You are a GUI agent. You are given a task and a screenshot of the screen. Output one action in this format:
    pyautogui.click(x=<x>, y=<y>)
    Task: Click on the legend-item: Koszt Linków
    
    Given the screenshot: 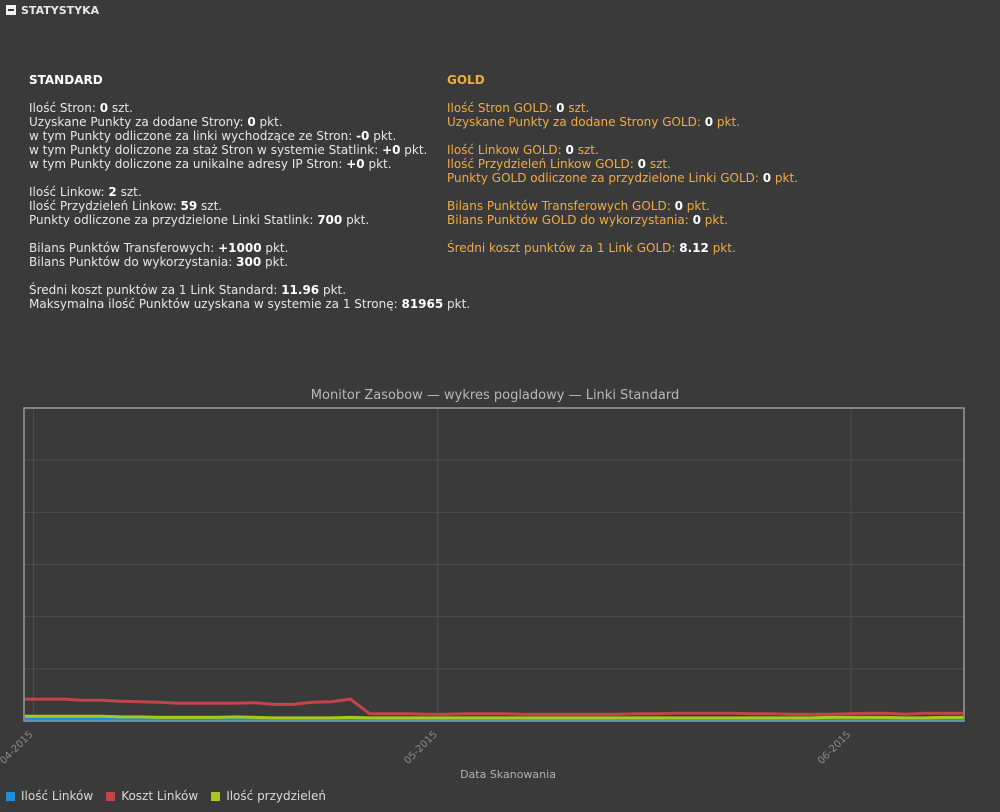 What is the action you would take?
    pyautogui.click(x=152, y=796)
    